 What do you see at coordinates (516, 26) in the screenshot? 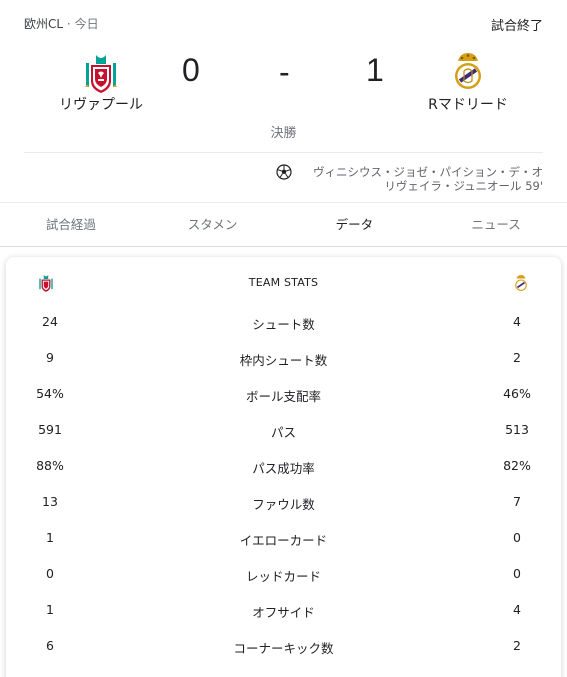
I see `match-status: 試合終了` at bounding box center [516, 26].